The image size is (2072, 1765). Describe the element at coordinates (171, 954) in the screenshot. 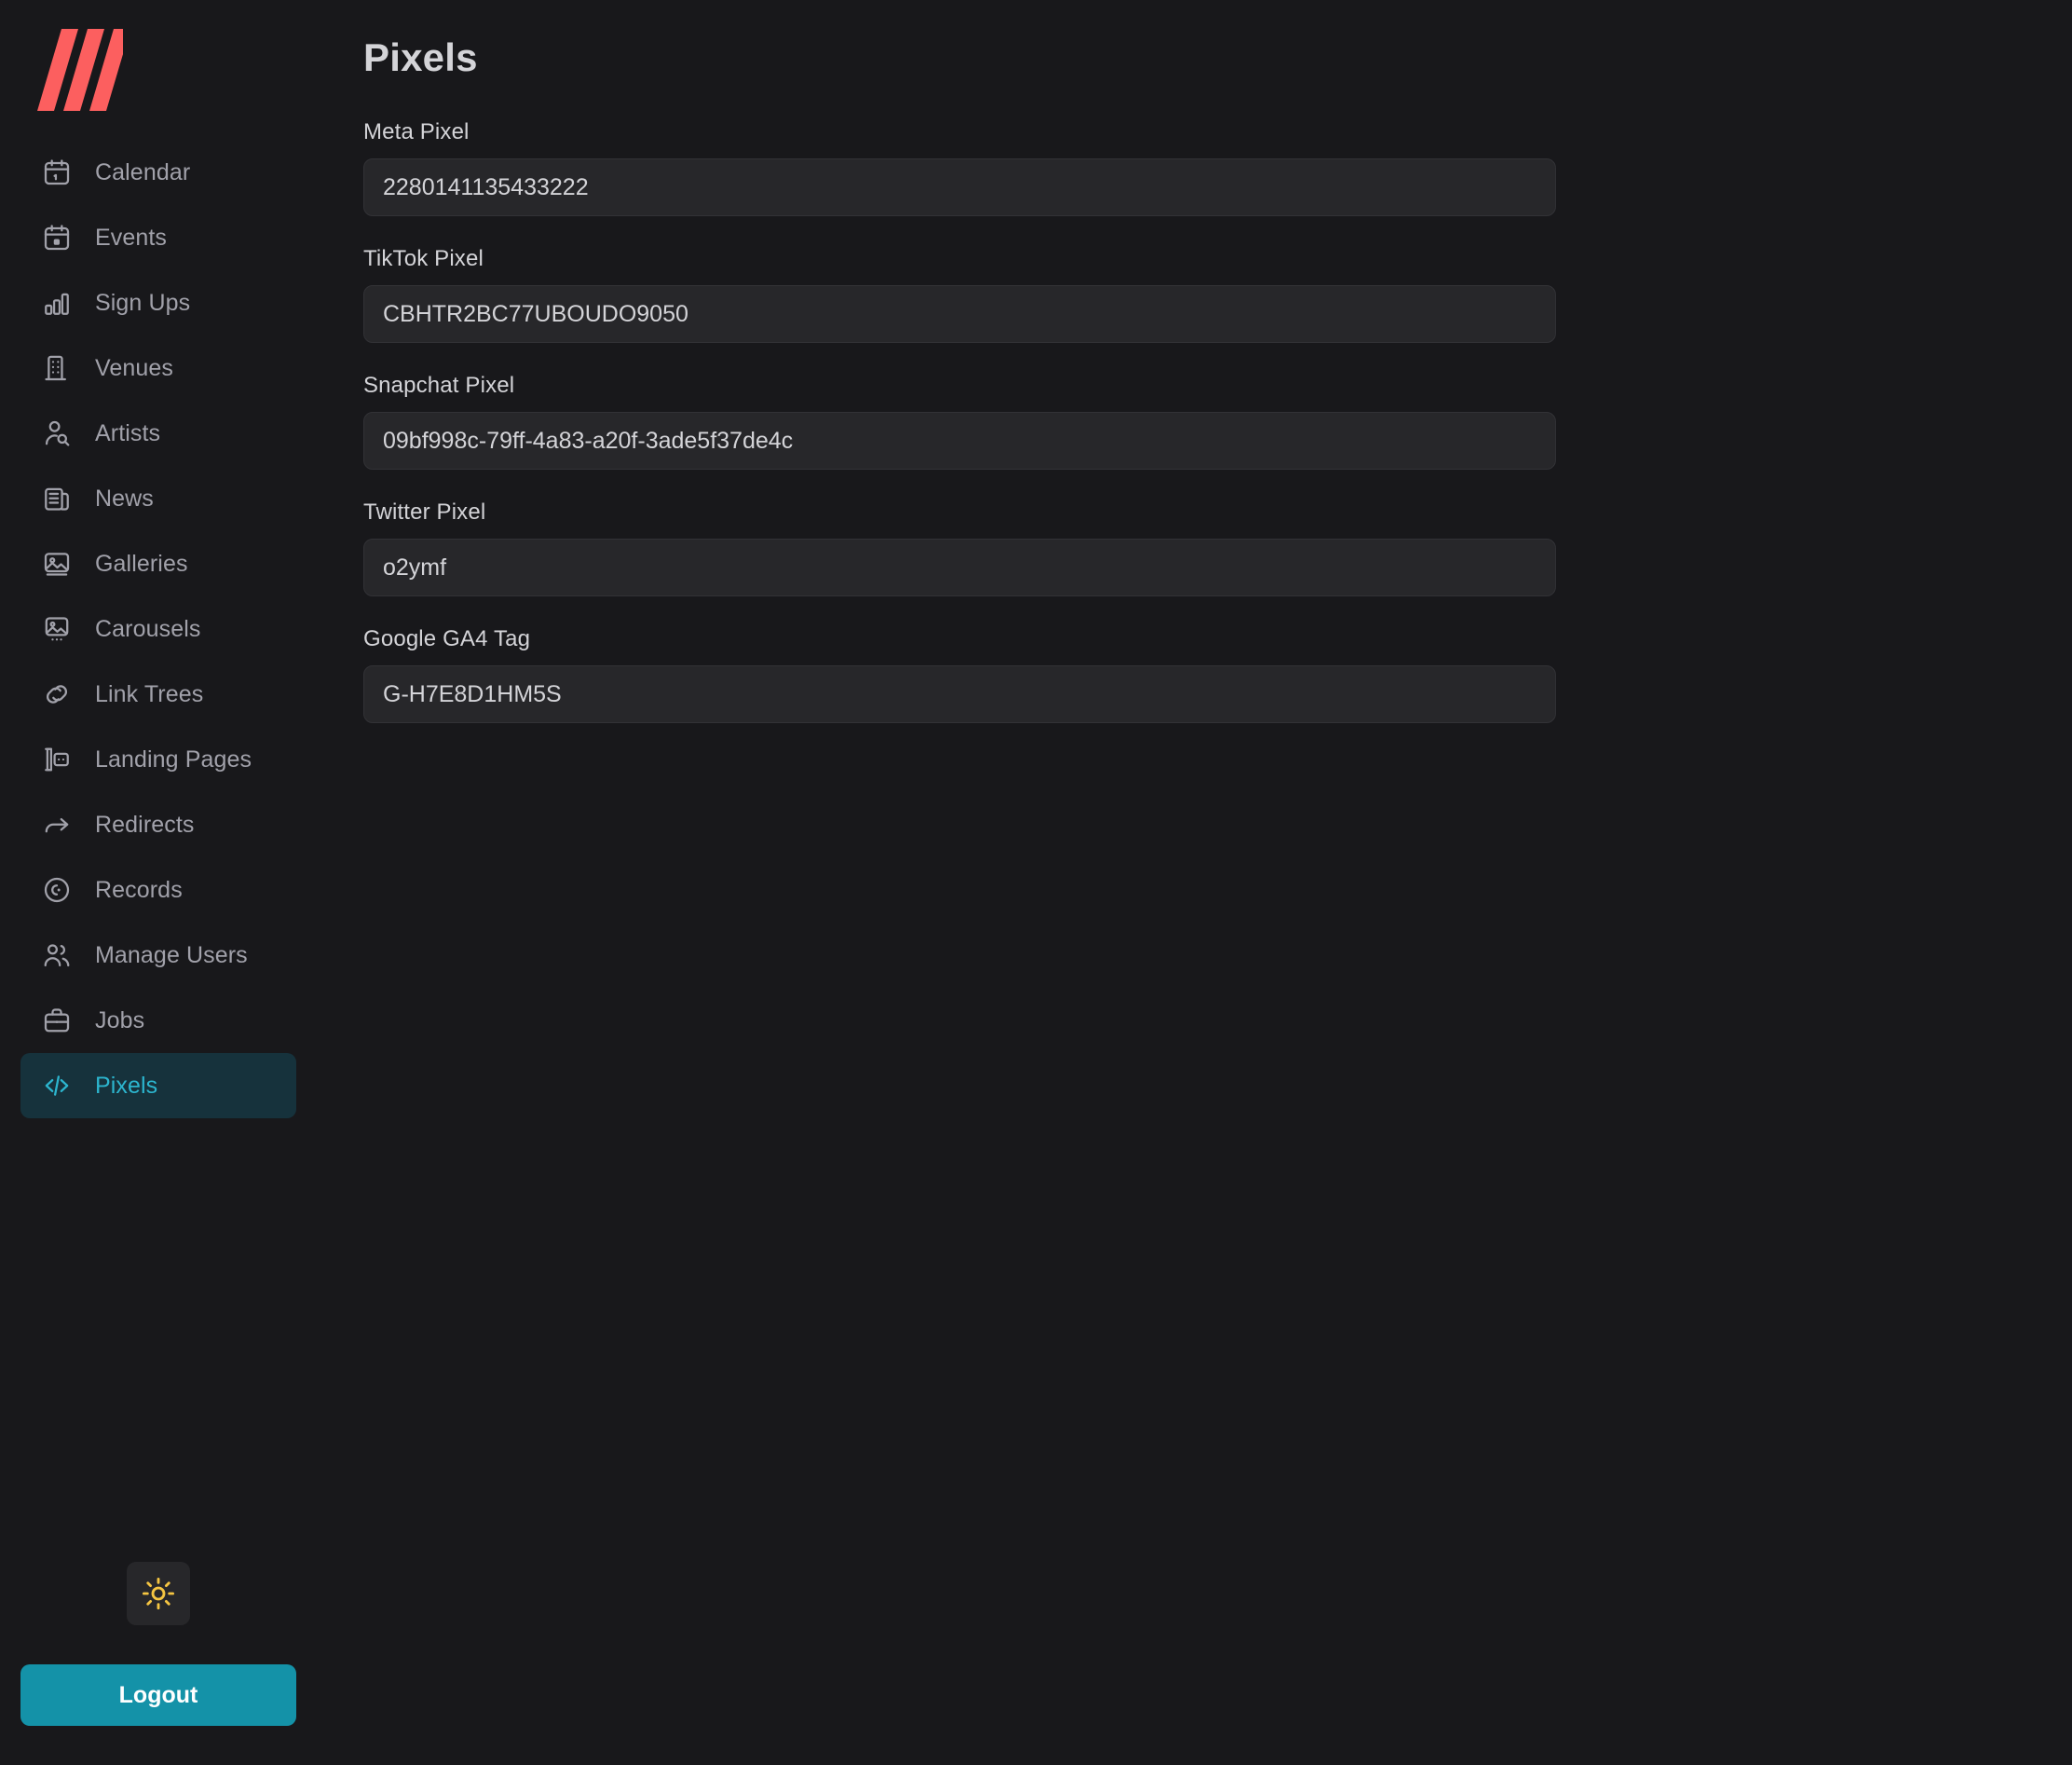

I see `sidebar-item-label: Manage Users` at that location.